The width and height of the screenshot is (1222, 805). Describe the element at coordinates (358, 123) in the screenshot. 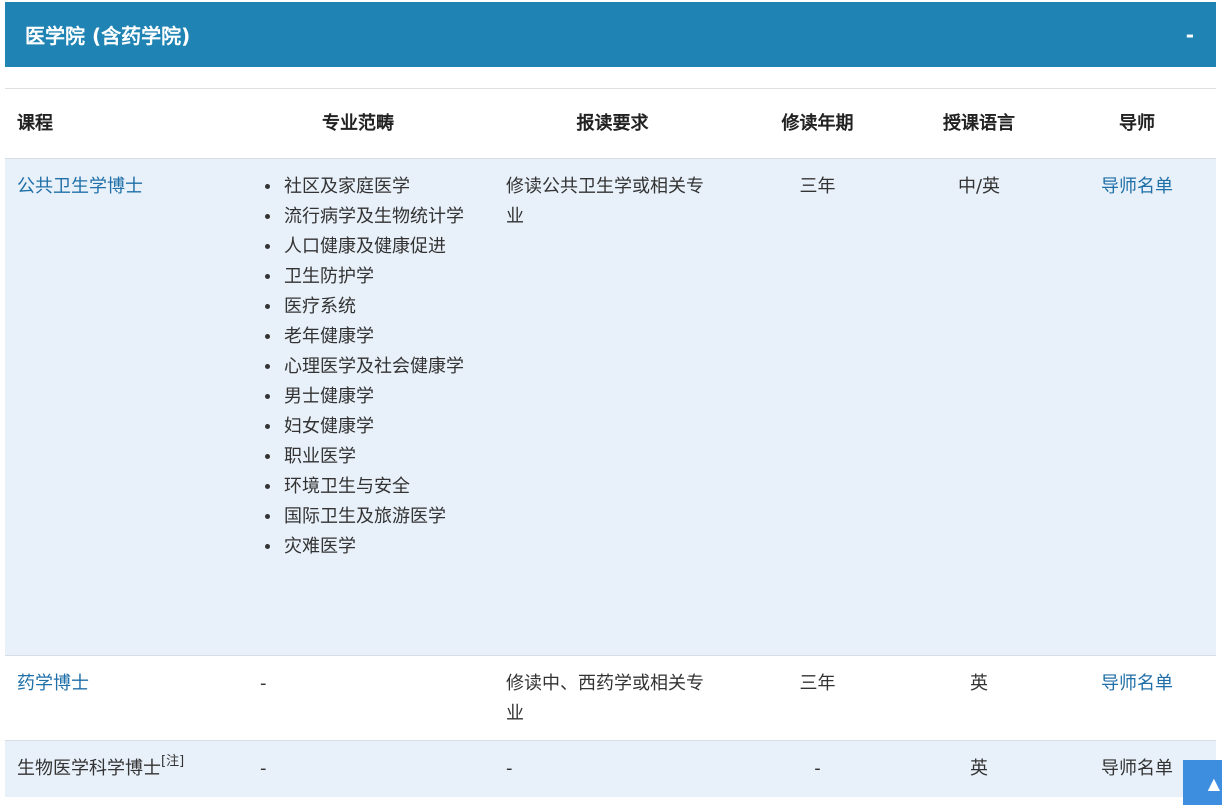

I see `header-specialization: 专业范畴` at that location.